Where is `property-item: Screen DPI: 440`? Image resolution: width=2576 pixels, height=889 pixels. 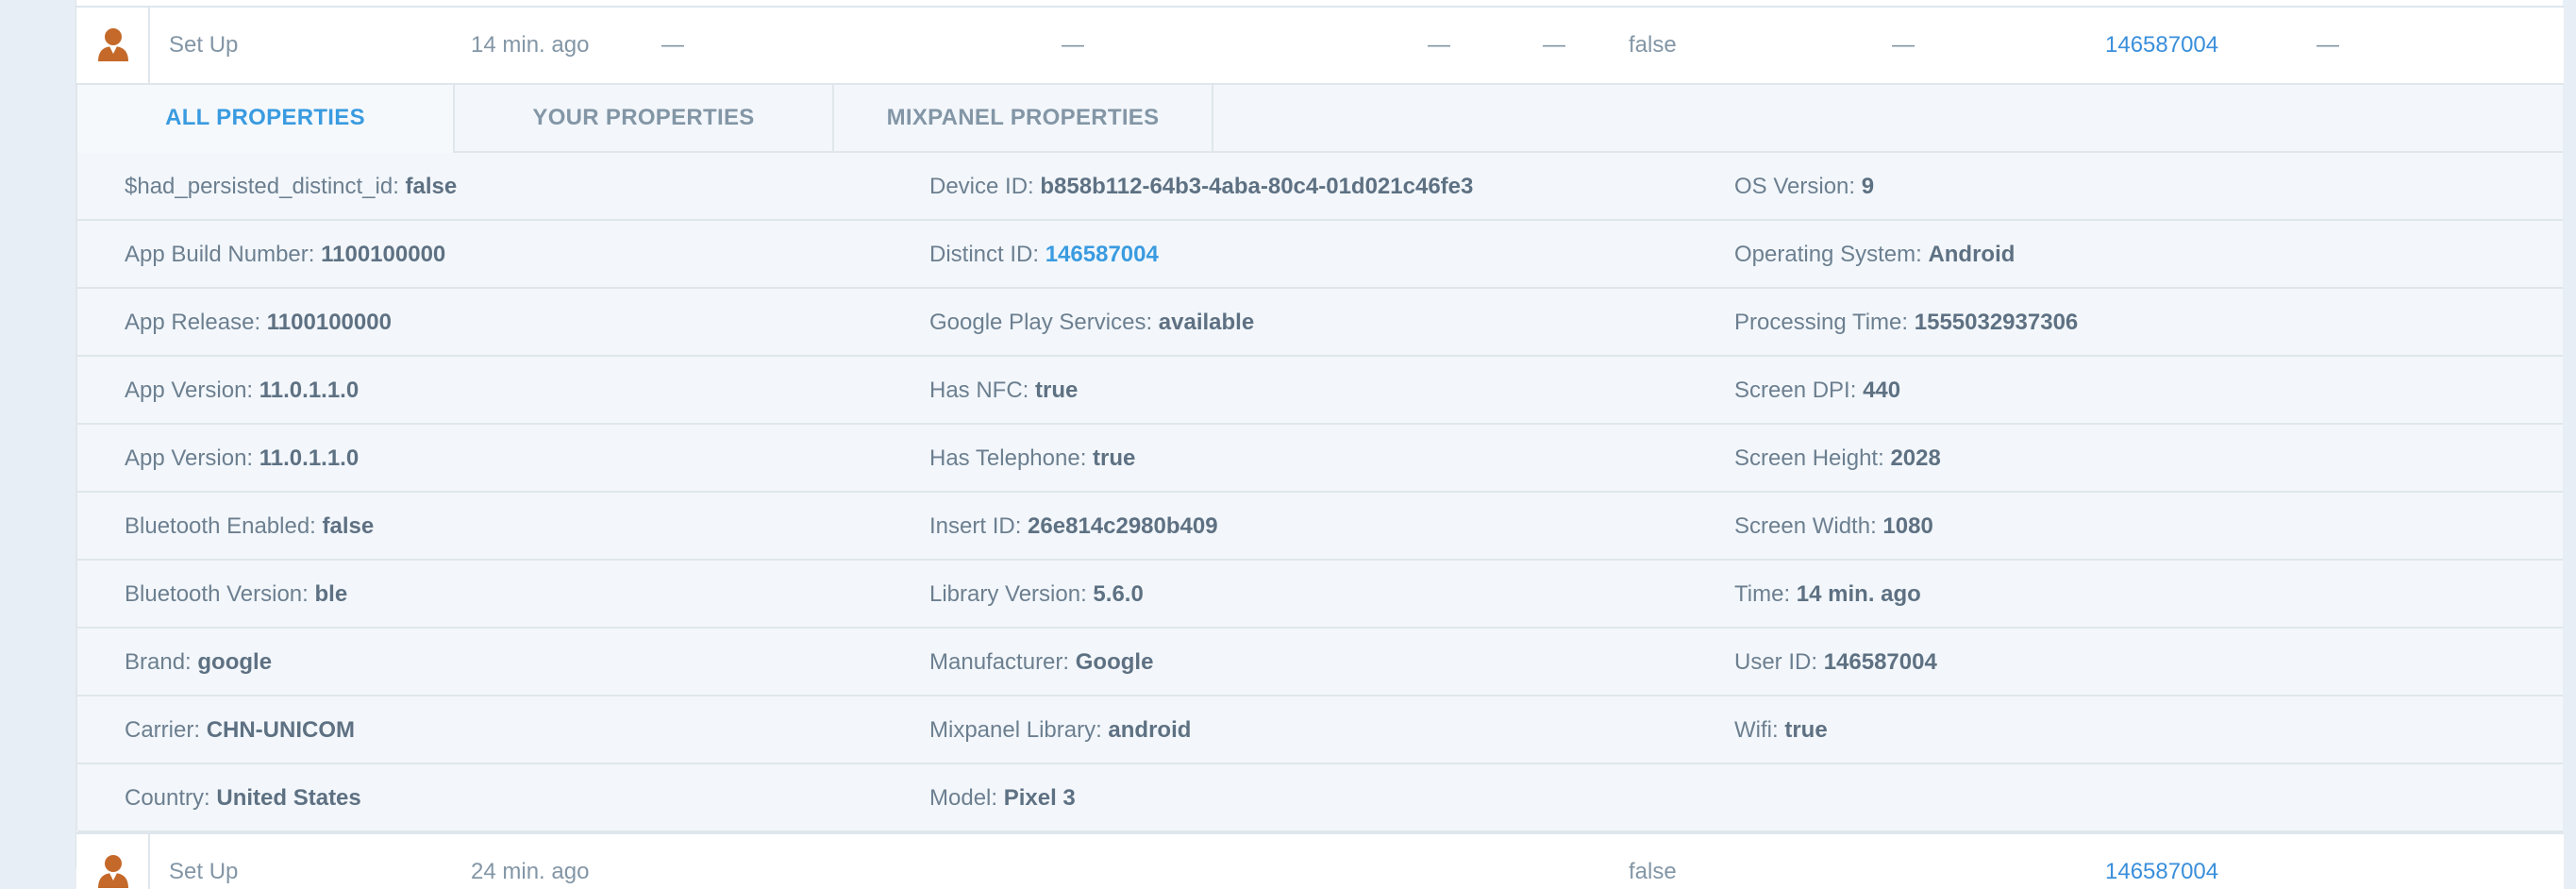 property-item: Screen DPI: 440 is located at coordinates (1817, 390).